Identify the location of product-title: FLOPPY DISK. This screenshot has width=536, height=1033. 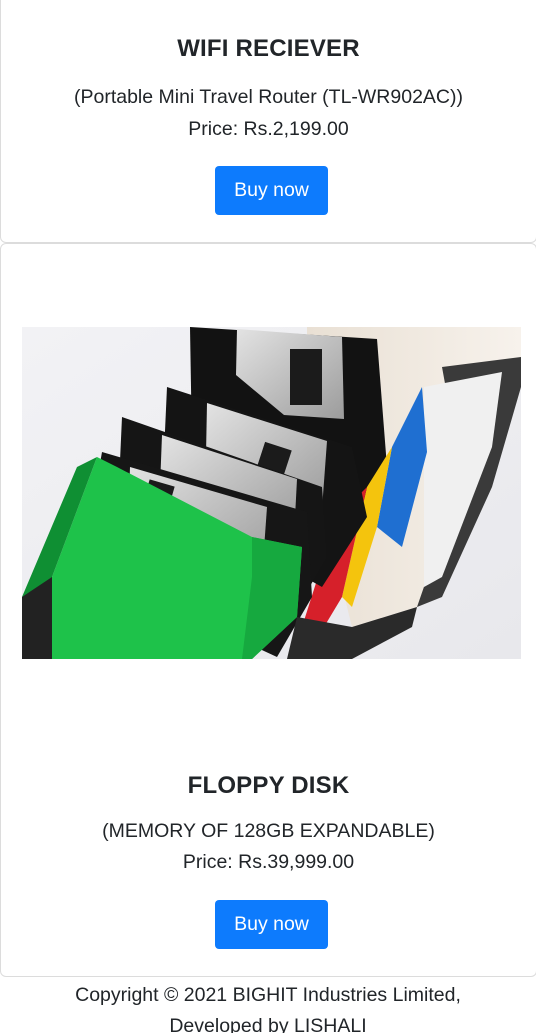
(268, 785).